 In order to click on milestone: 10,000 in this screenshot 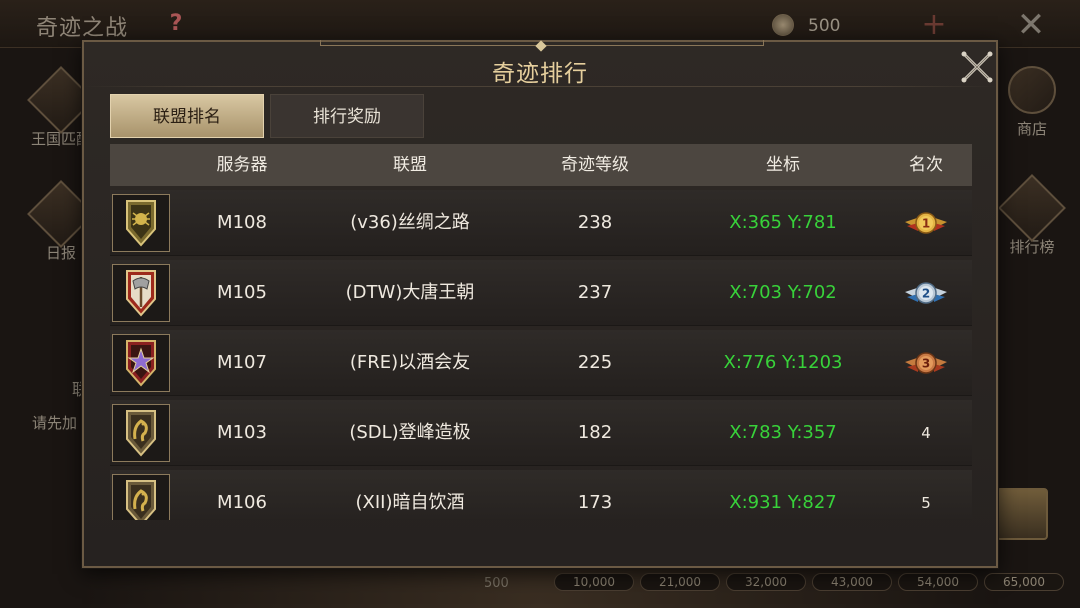, I will do `click(594, 582)`.